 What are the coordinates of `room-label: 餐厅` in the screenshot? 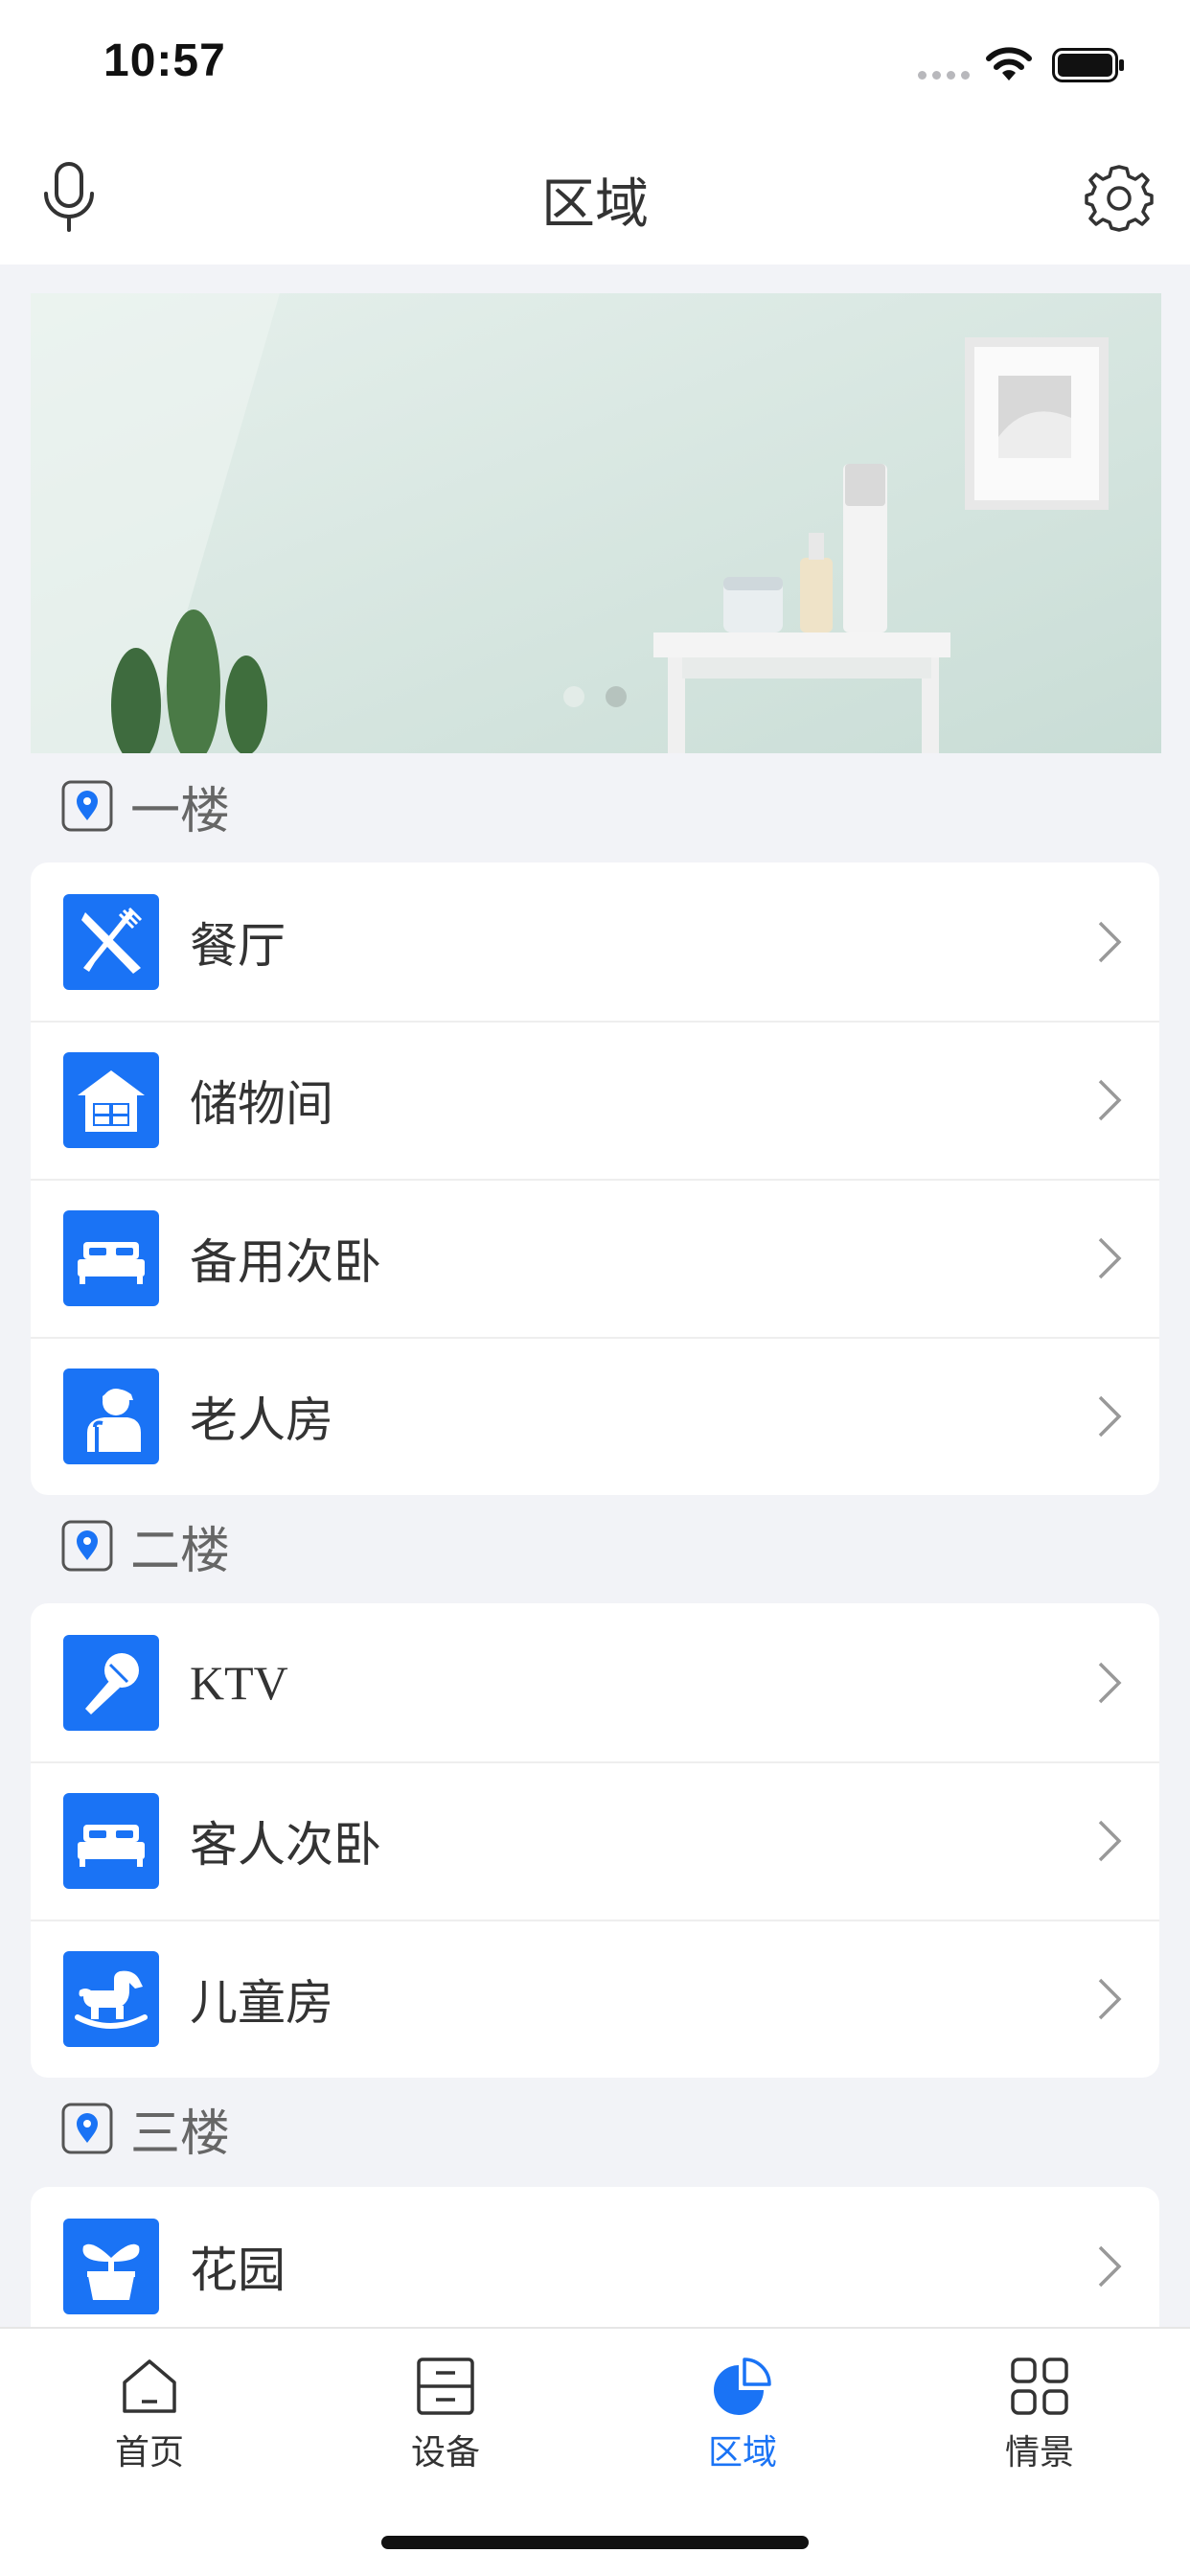 It's located at (238, 945).